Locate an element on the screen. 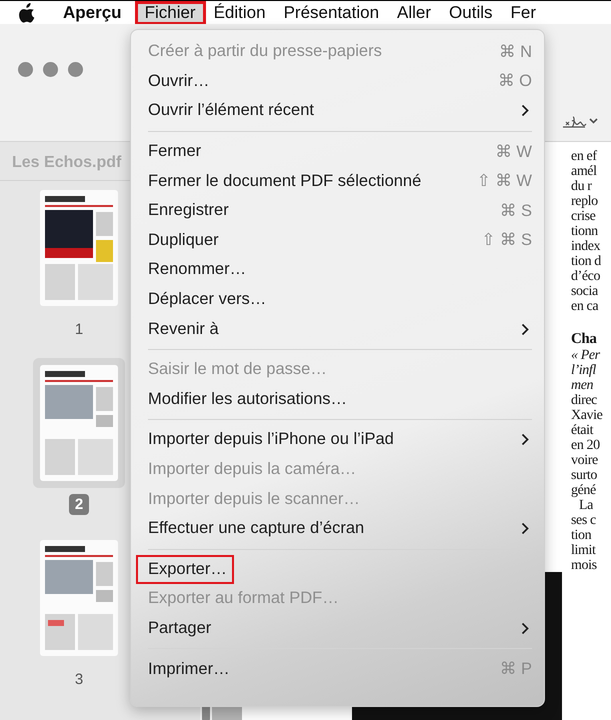 The width and height of the screenshot is (611, 720). document-text-line: tion d is located at coordinates (586, 261).